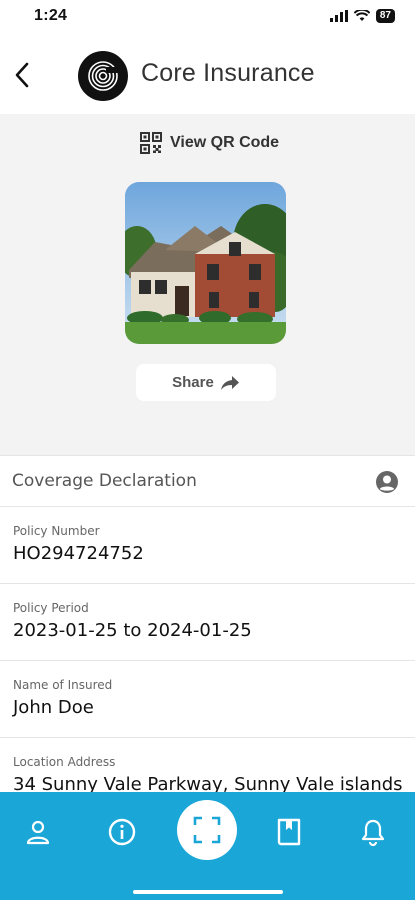 This screenshot has height=900, width=415. Describe the element at coordinates (103, 76) in the screenshot. I see `core-logo-icon` at that location.